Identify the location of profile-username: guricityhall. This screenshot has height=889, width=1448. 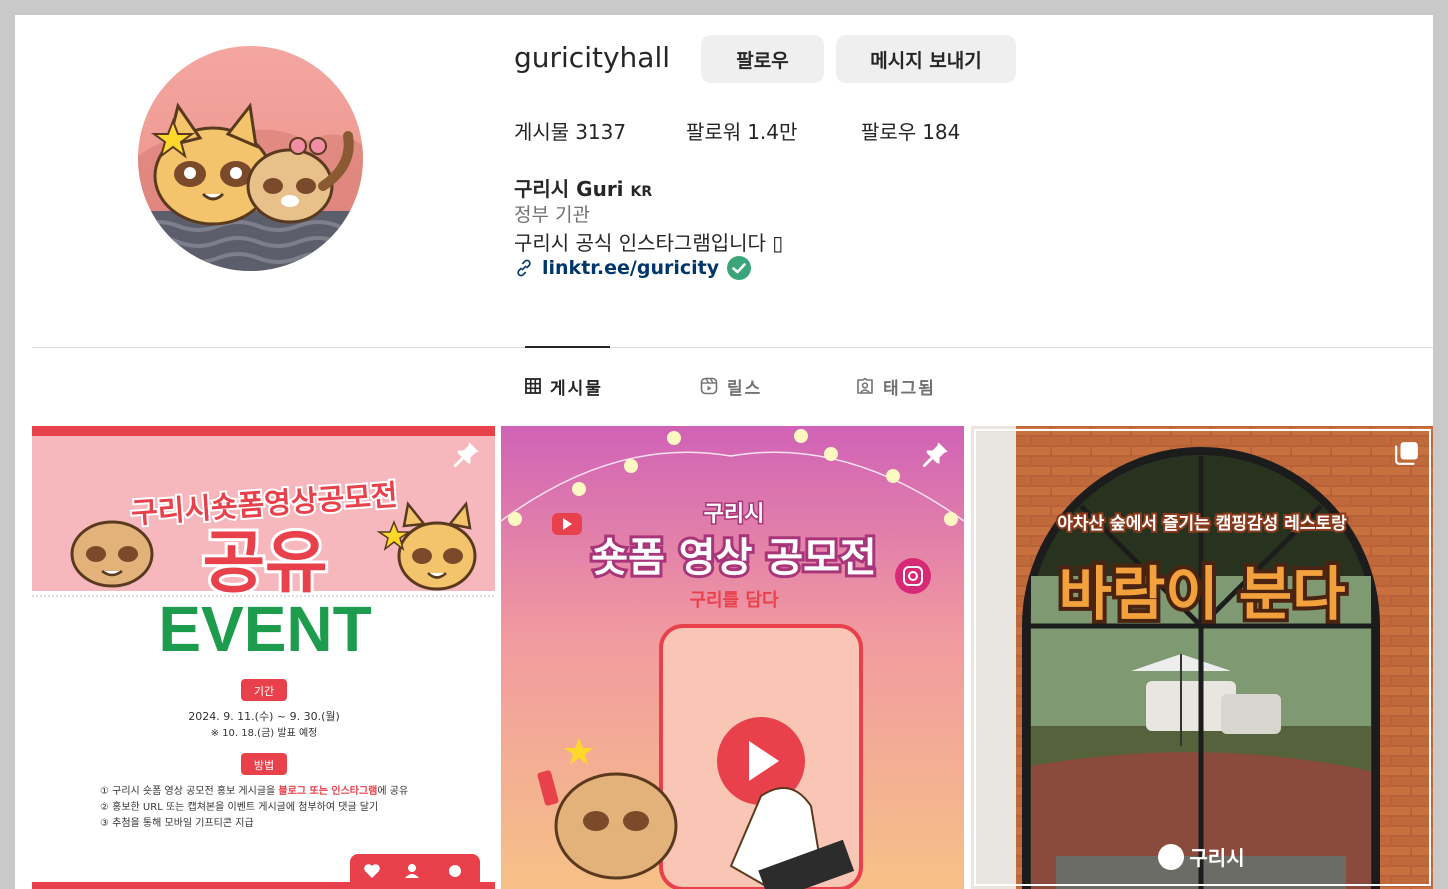
(592, 57).